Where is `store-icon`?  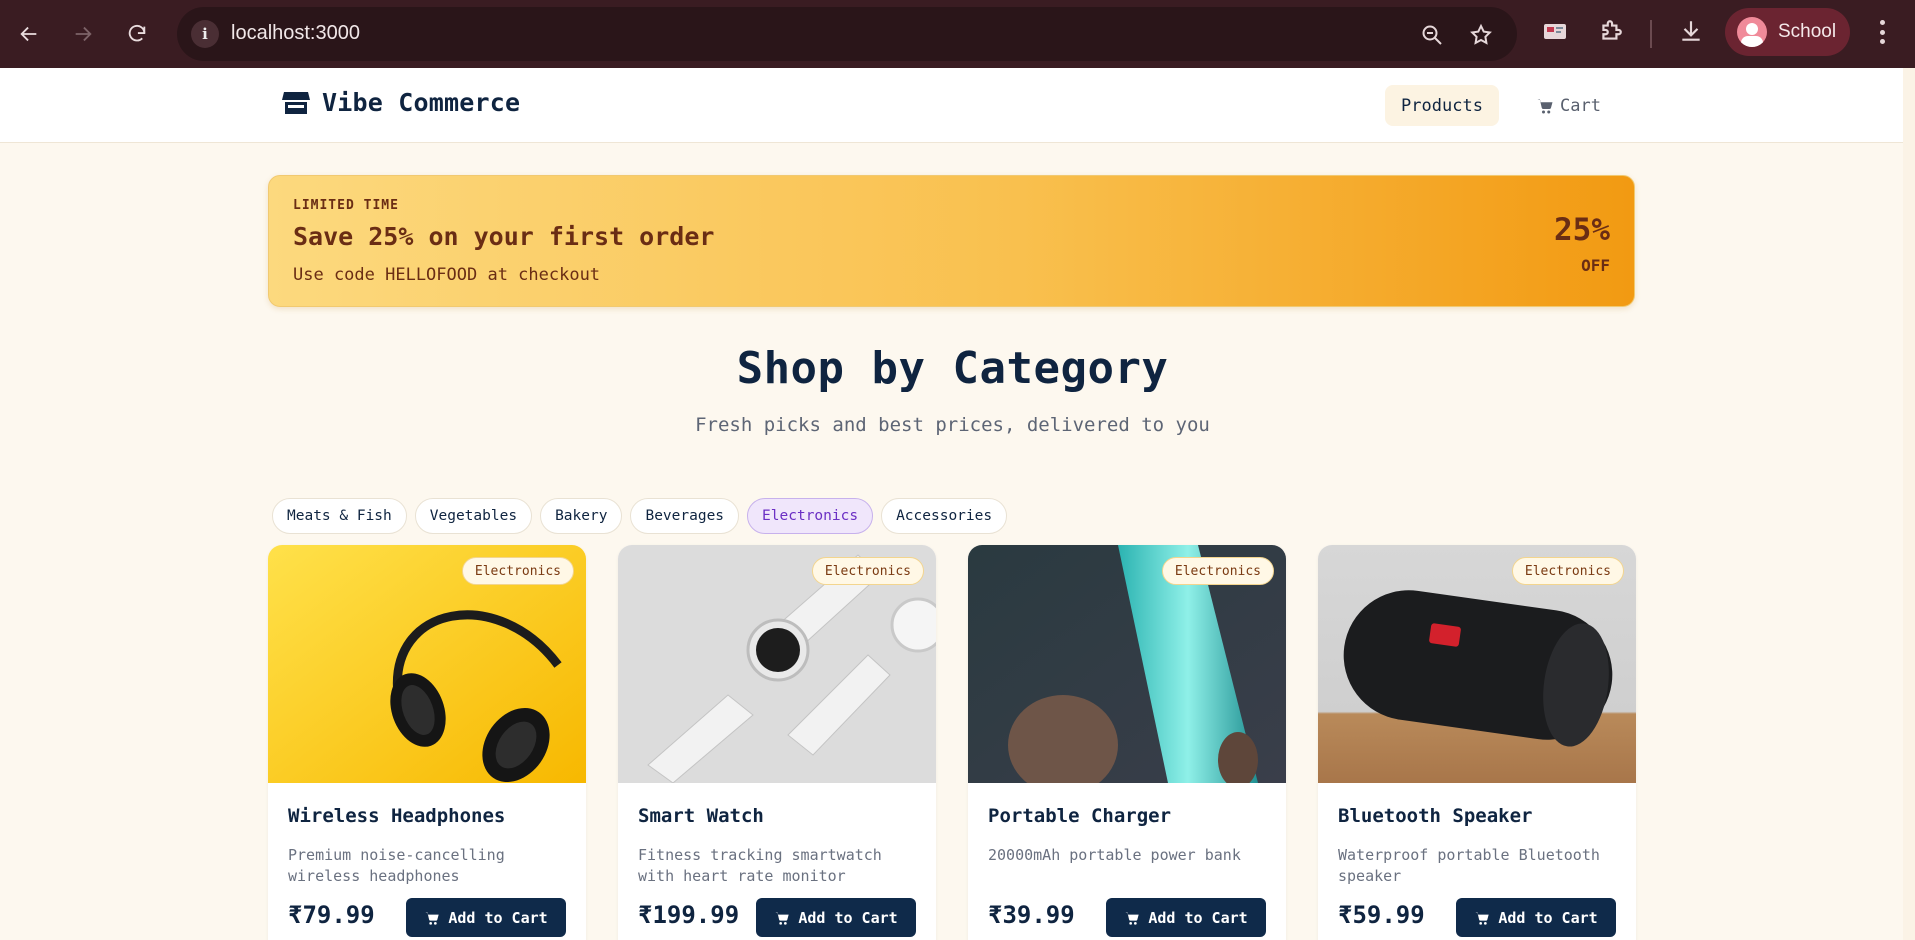 store-icon is located at coordinates (296, 102).